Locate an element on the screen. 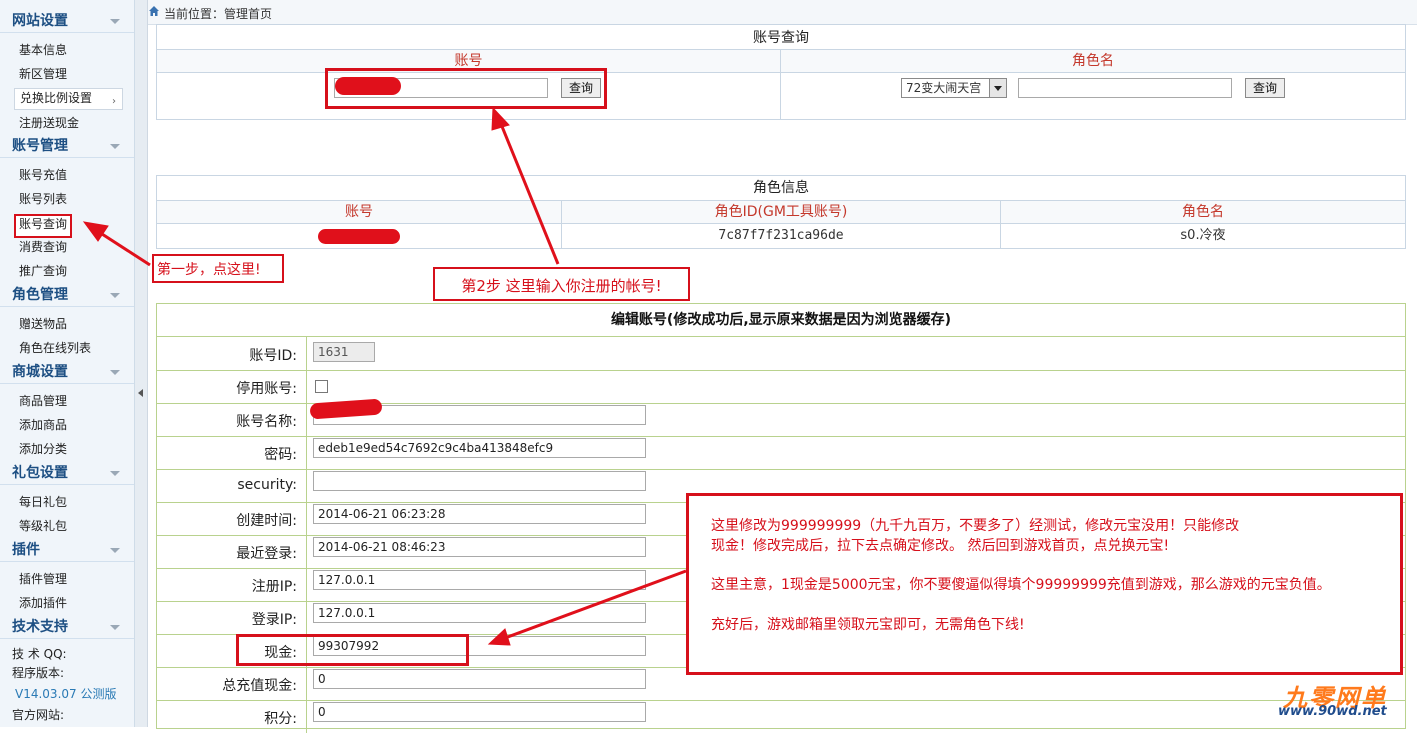 The height and width of the screenshot is (733, 1417). role-query-button: 查询 is located at coordinates (1265, 88).